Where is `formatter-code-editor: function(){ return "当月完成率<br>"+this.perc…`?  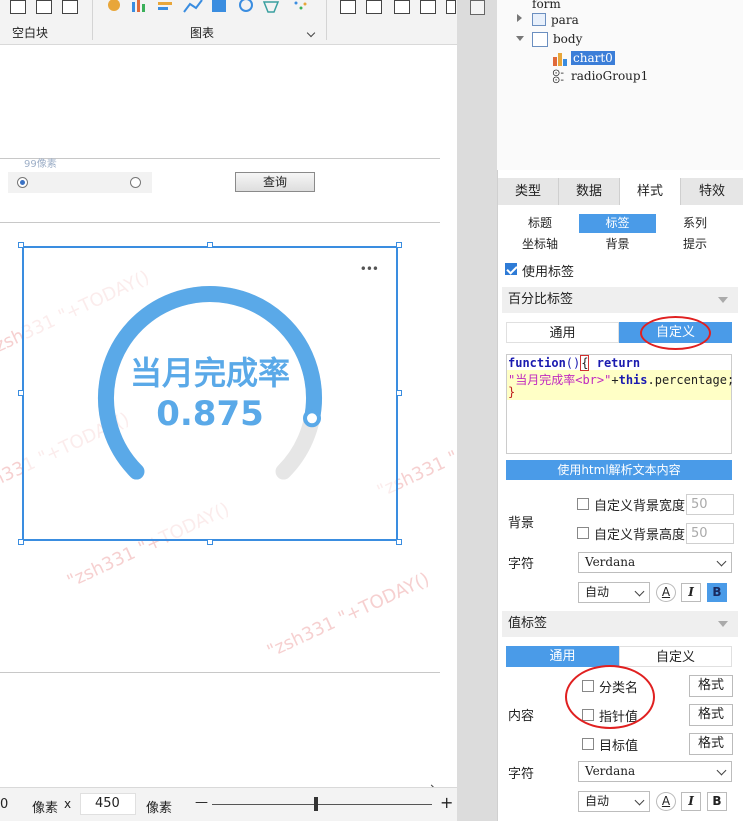
formatter-code-editor: function(){ return "当月完成率<br>"+this.perc… is located at coordinates (620, 404).